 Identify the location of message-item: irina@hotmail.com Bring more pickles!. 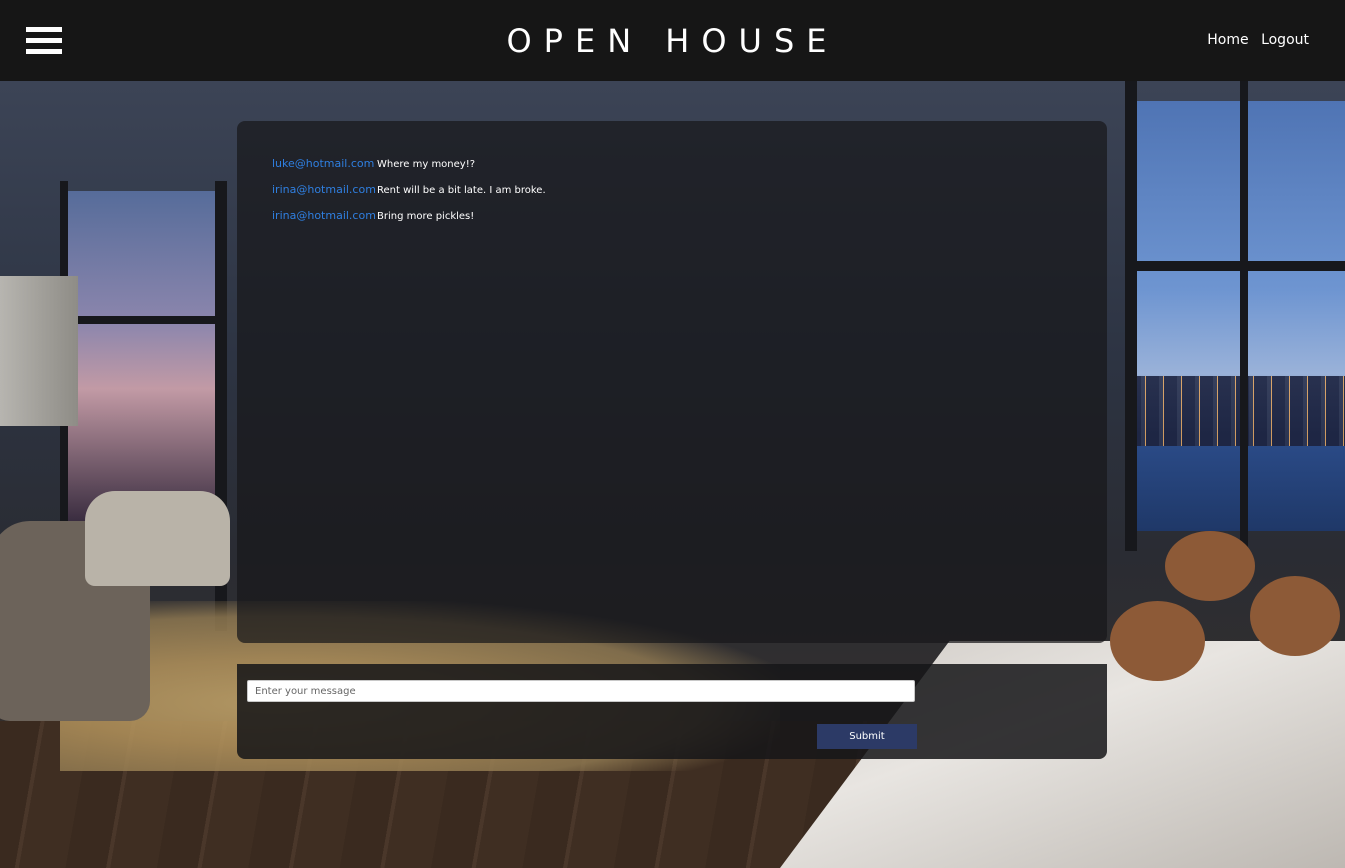
(409, 222).